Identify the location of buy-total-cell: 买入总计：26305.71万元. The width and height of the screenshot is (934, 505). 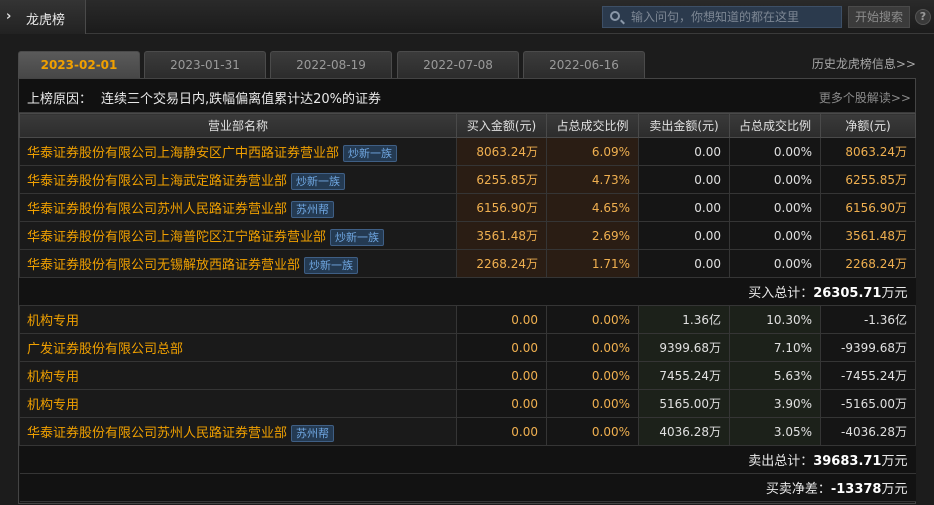
(467, 291).